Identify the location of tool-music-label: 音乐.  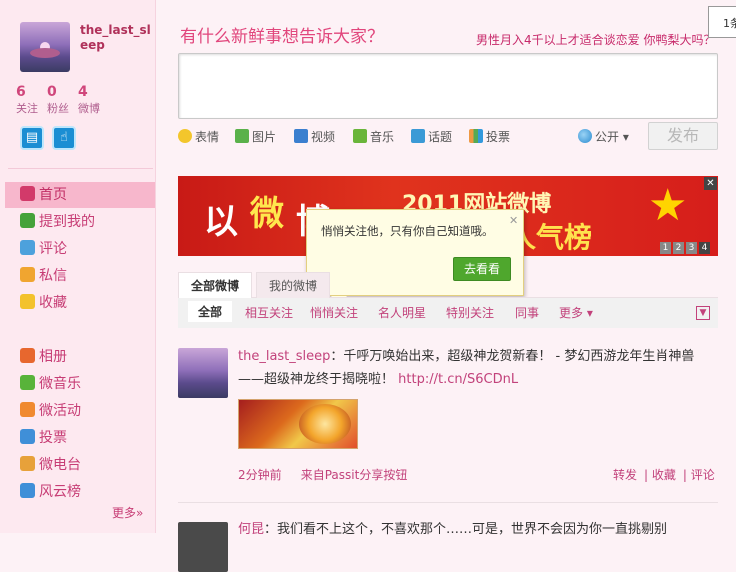
(382, 137).